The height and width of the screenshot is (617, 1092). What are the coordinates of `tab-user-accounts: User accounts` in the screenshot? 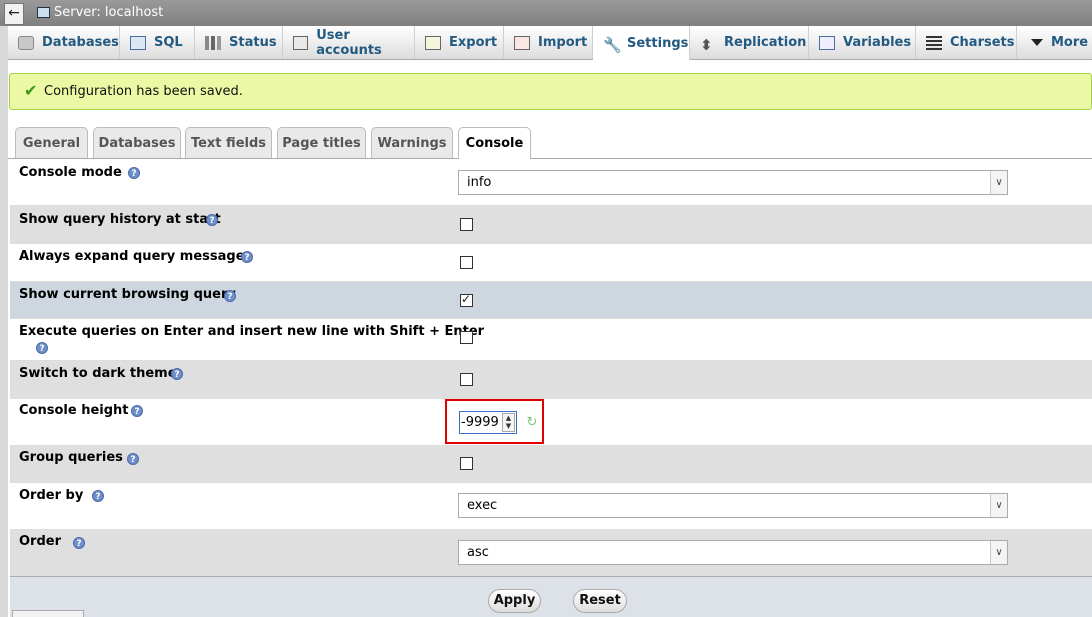 It's located at (349, 42).